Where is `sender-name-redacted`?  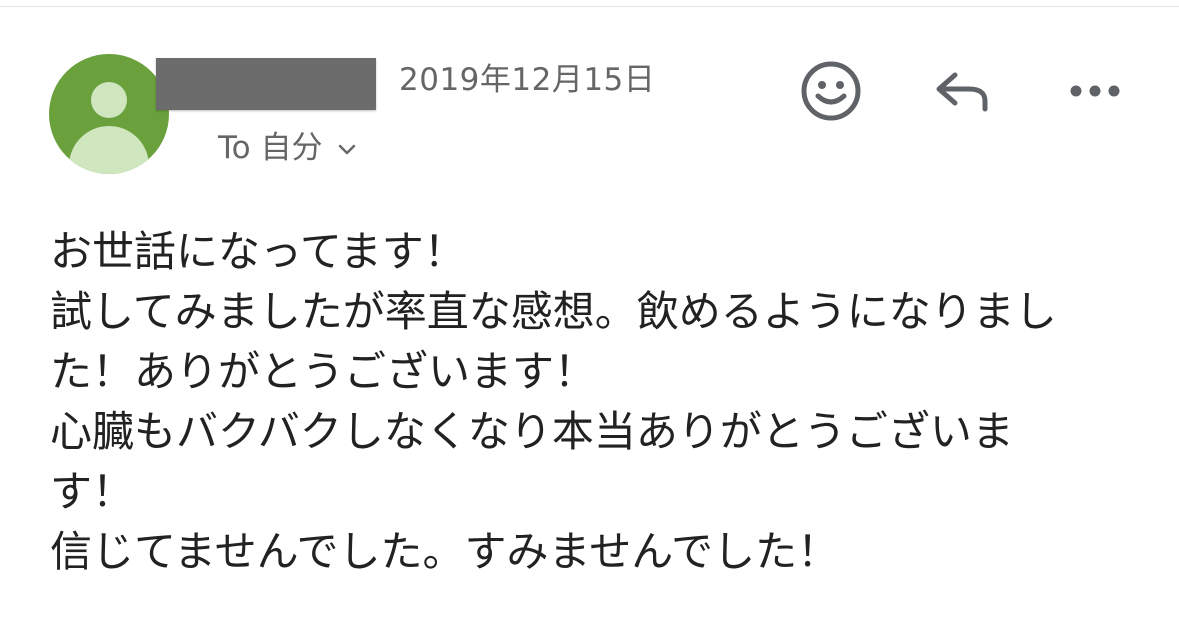 sender-name-redacted is located at coordinates (266, 84).